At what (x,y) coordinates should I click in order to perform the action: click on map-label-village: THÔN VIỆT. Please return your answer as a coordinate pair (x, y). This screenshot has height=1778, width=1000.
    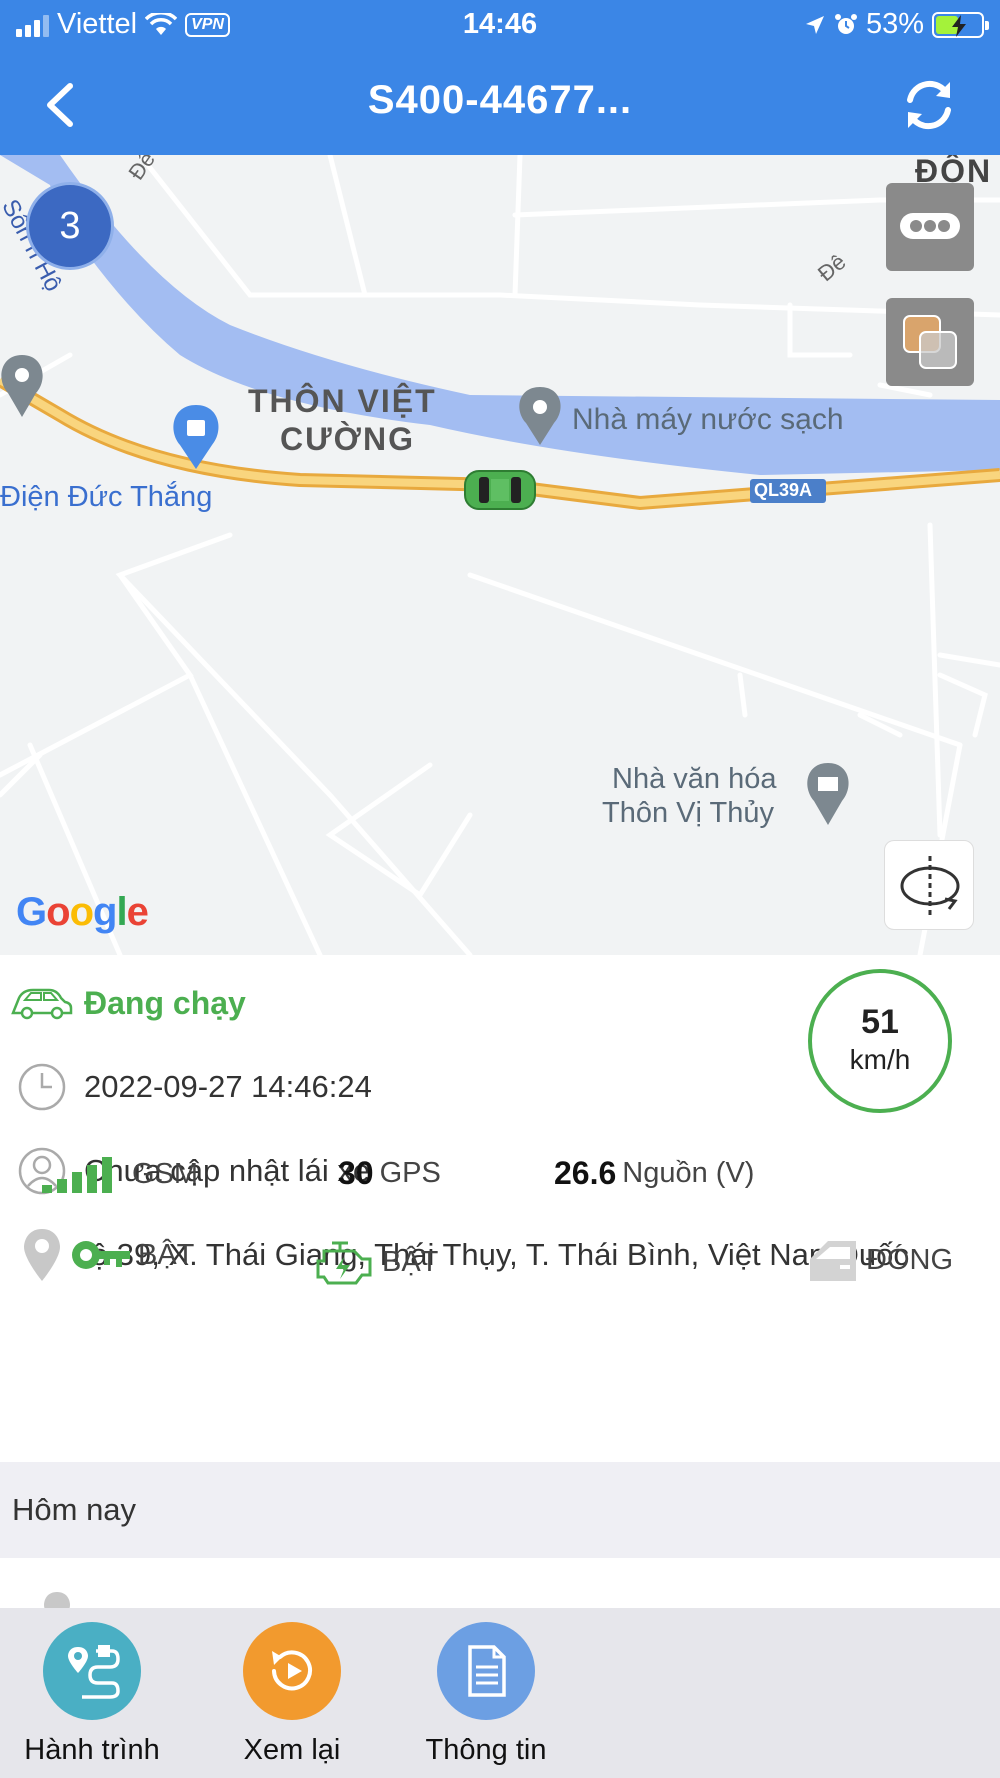
    Looking at the image, I should click on (342, 401).